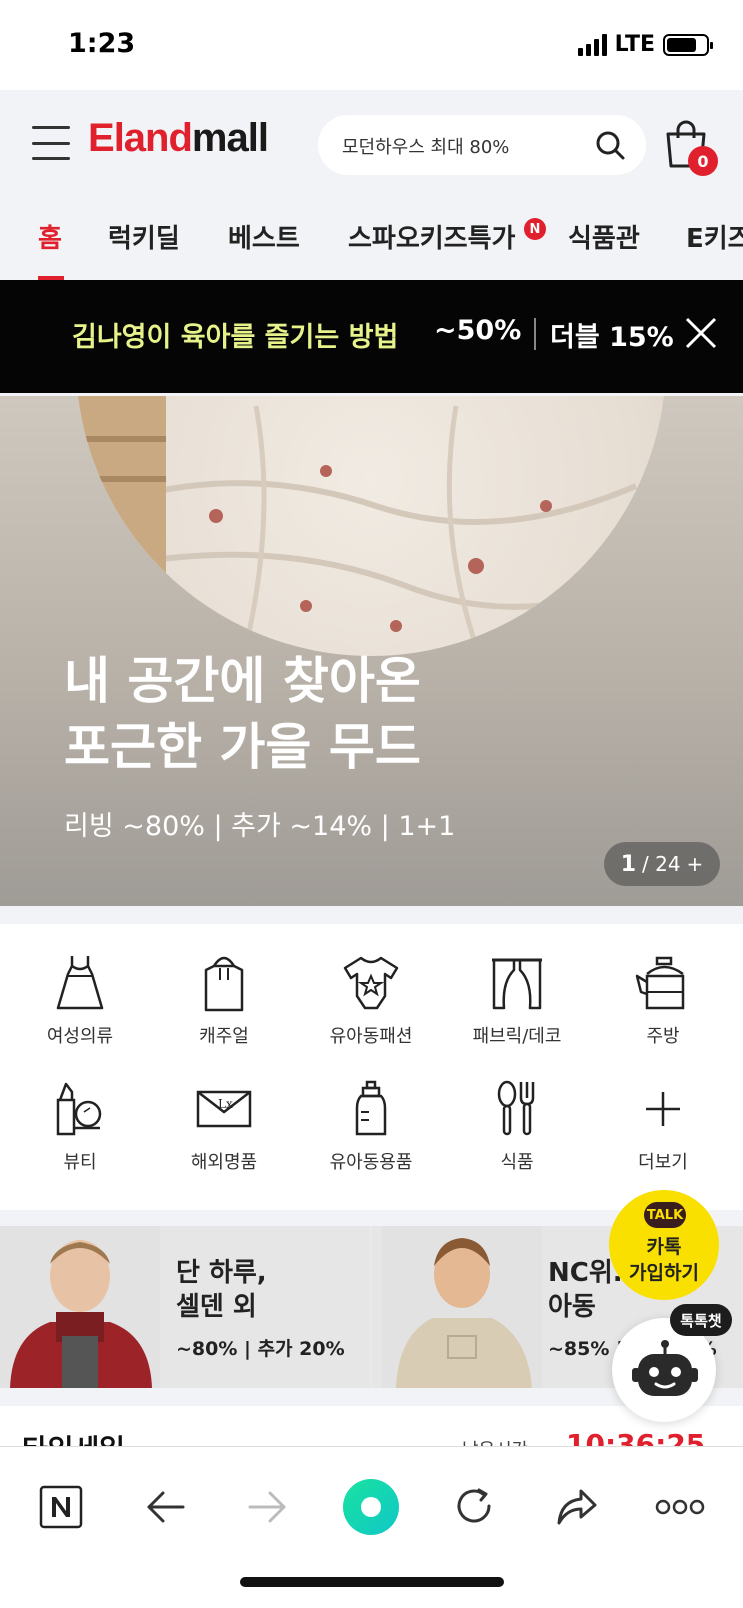 The image size is (743, 1608). I want to click on tab-home: 홈, so click(50, 236).